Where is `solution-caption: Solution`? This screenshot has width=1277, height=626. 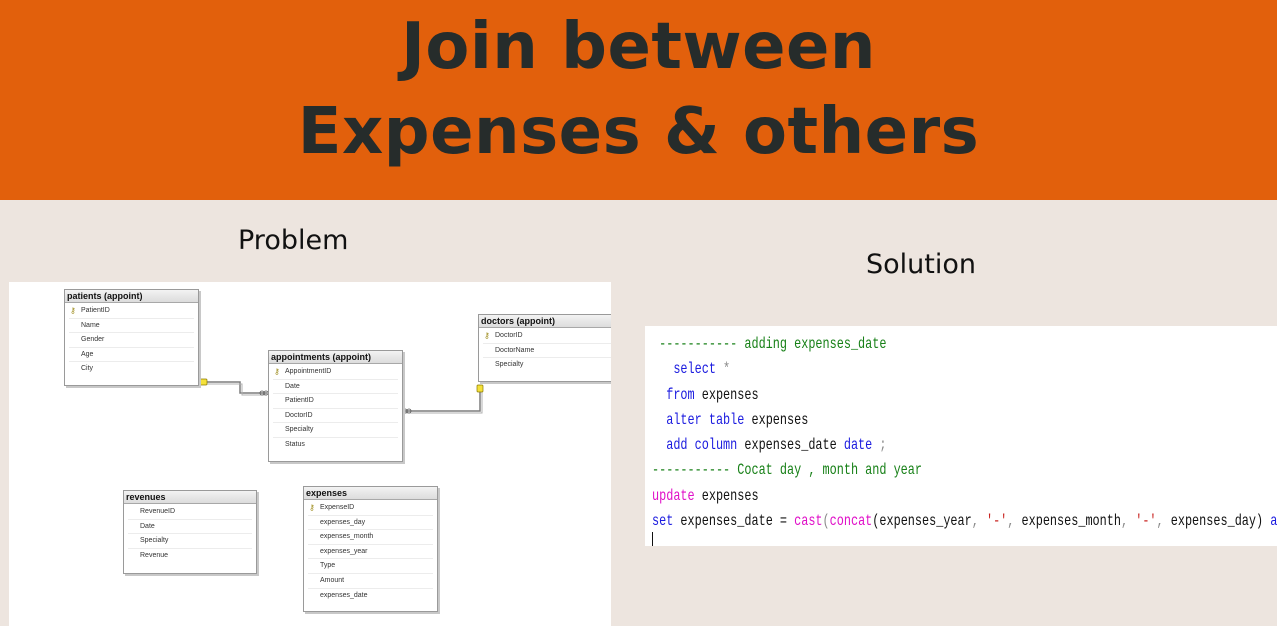 solution-caption: Solution is located at coordinates (921, 264).